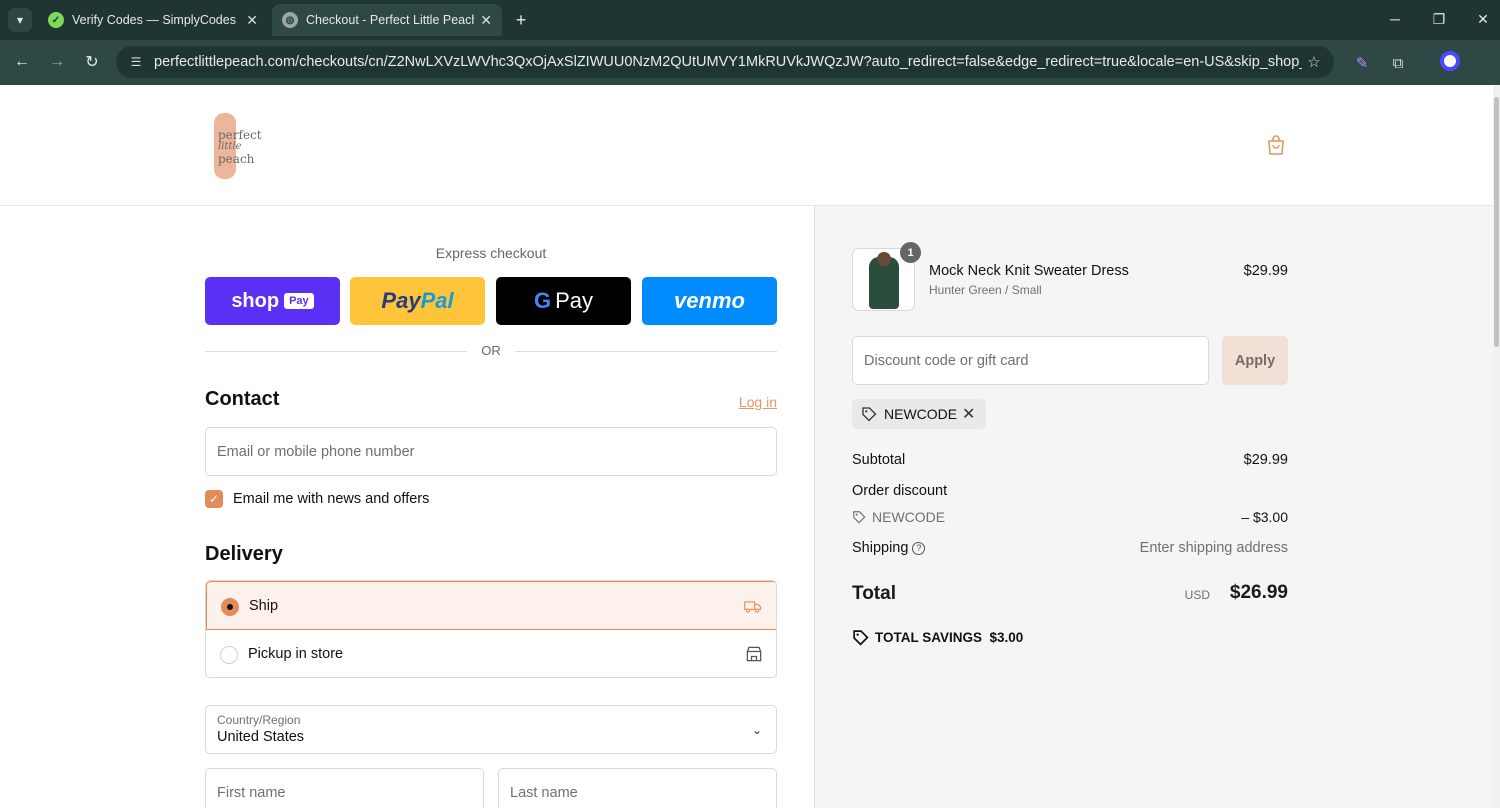 Image resolution: width=1500 pixels, height=808 pixels. Describe the element at coordinates (637, 788) in the screenshot. I see `last-name-field: Last name` at that location.